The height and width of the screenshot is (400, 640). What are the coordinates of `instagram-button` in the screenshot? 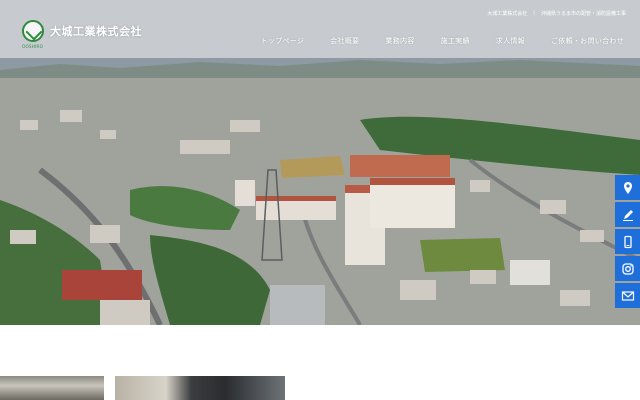 It's located at (627, 268).